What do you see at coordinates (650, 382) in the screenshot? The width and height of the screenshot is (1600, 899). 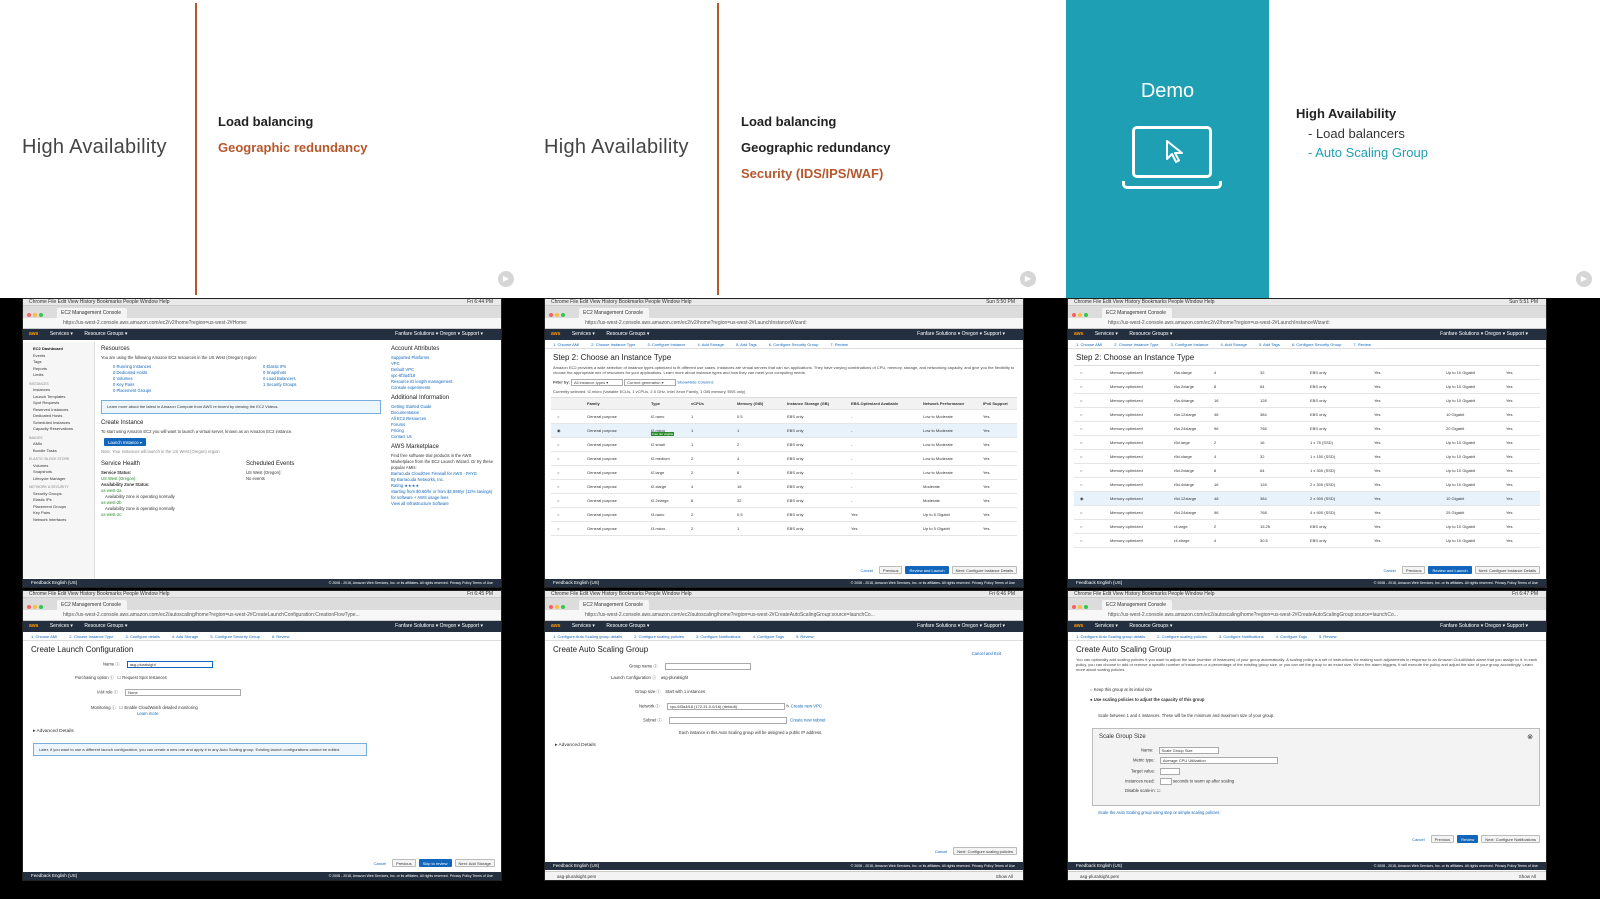 I see `generation-select: Current generation ▾` at bounding box center [650, 382].